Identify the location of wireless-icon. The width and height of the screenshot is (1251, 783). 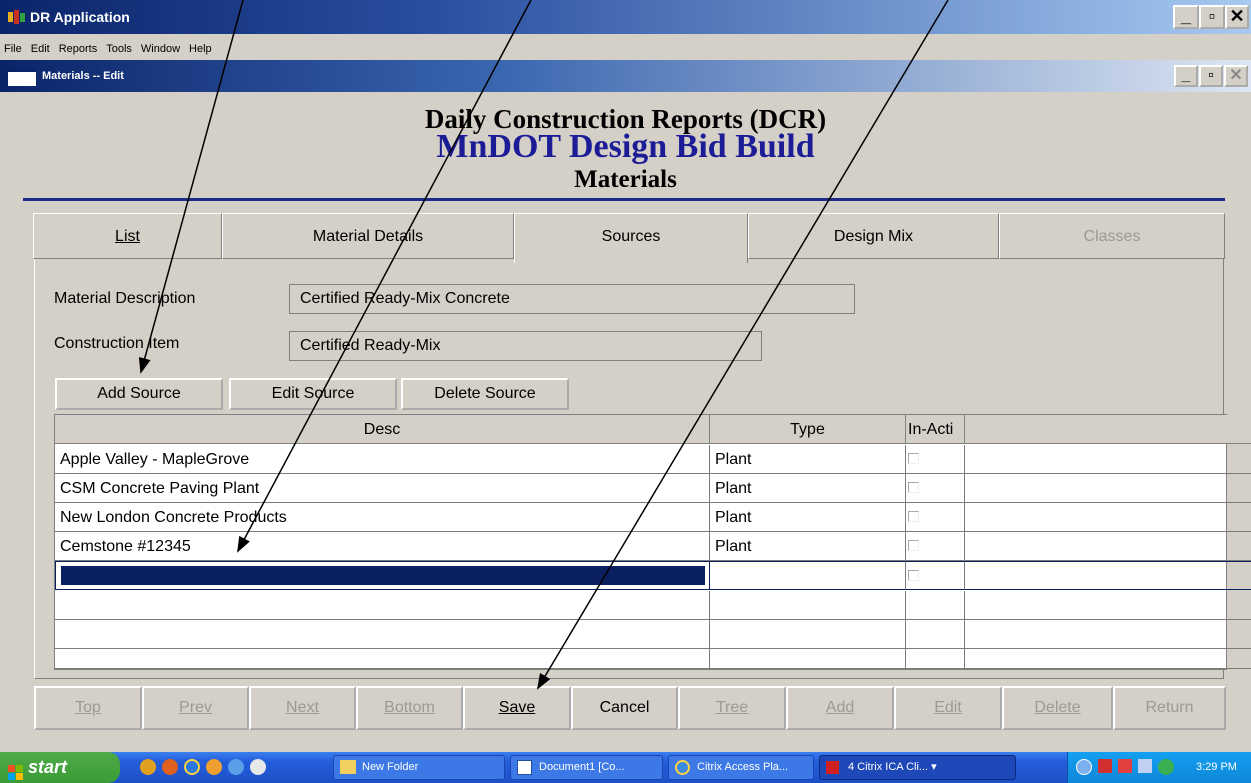
(1166, 767).